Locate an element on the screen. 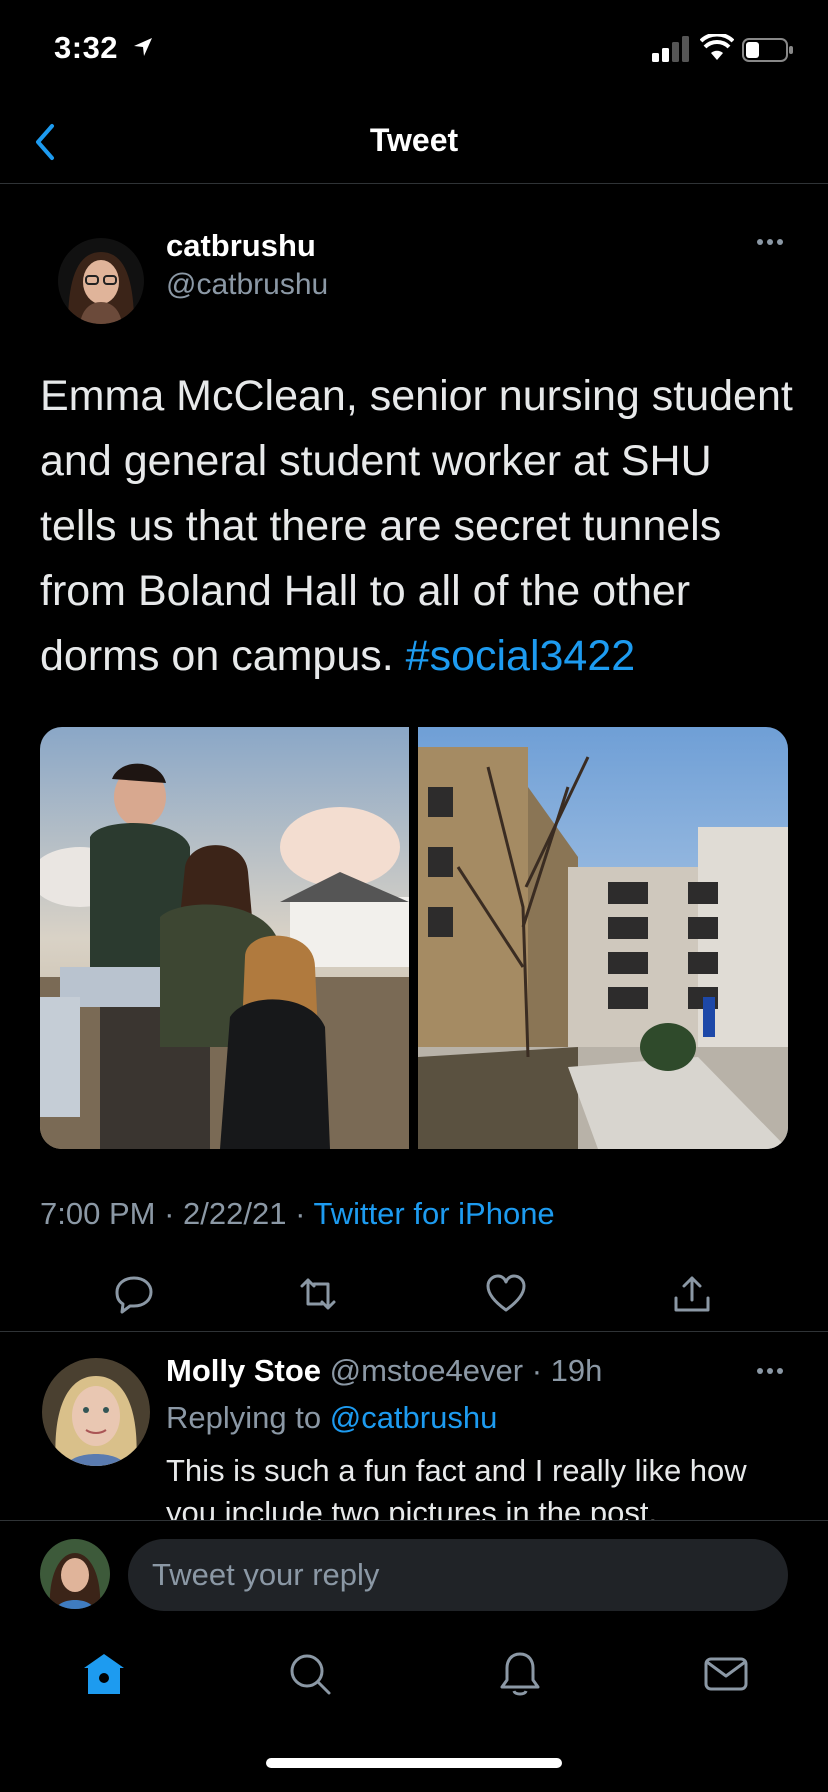  replying-to-link: @catbrushu is located at coordinates (414, 1417).